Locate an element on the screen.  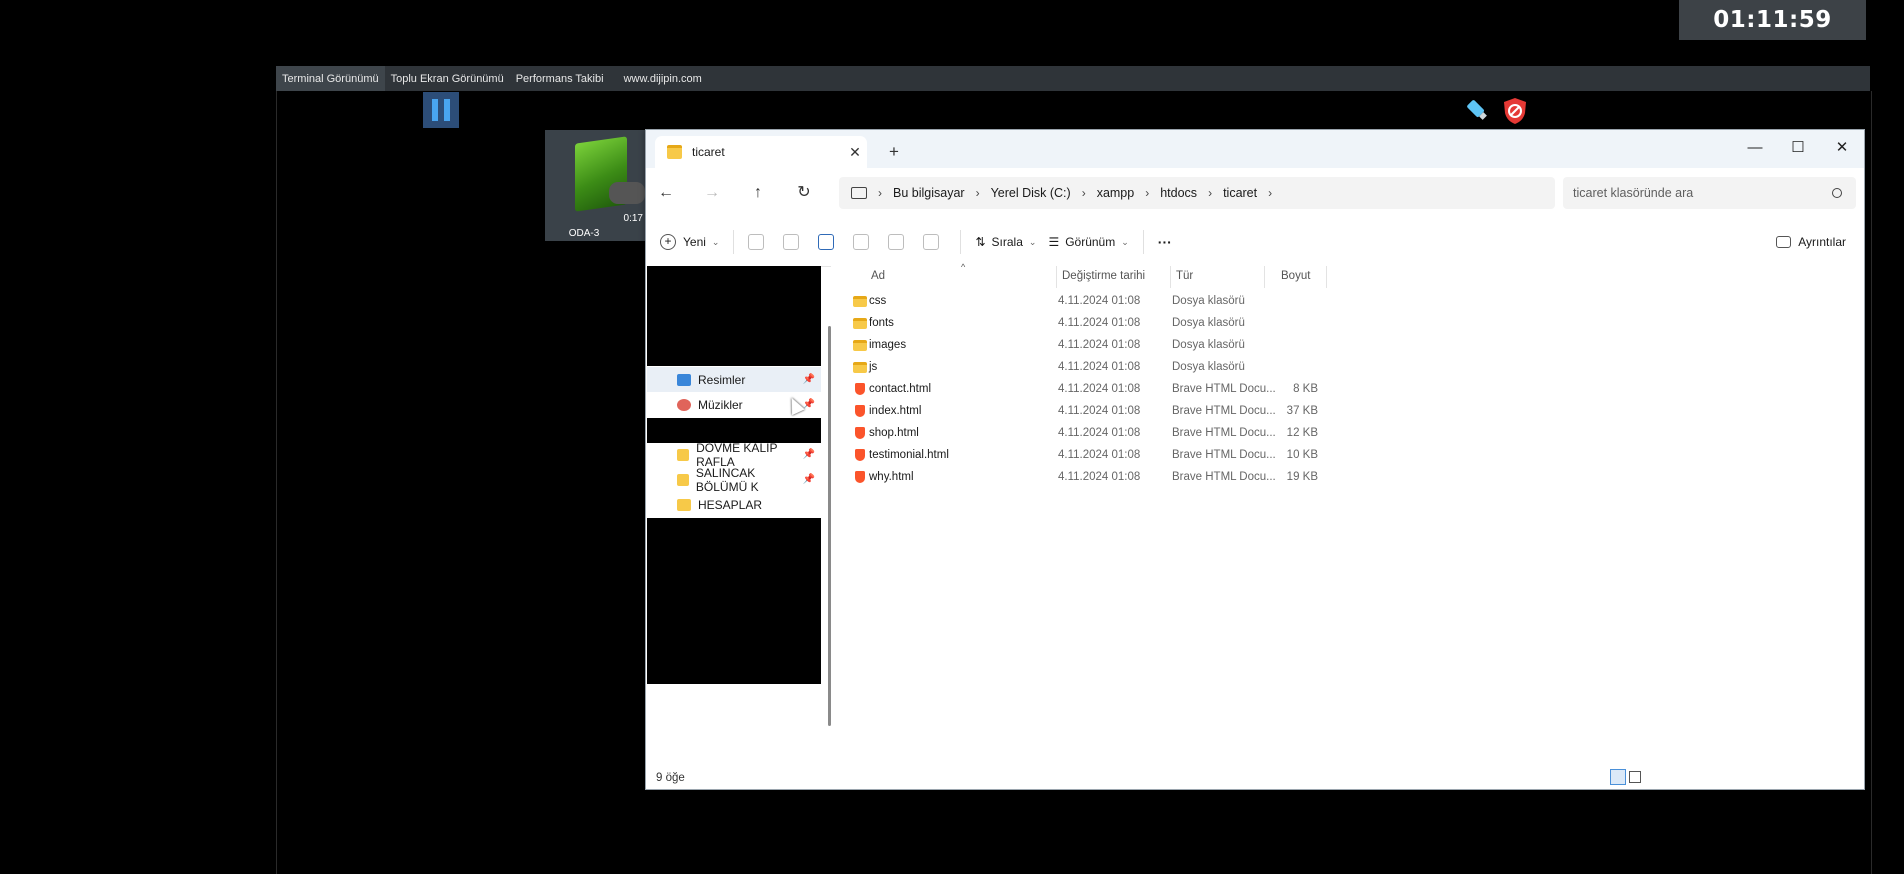
breadcrumb-local-disk: Yerel Disk (C:) is located at coordinates (1031, 193).